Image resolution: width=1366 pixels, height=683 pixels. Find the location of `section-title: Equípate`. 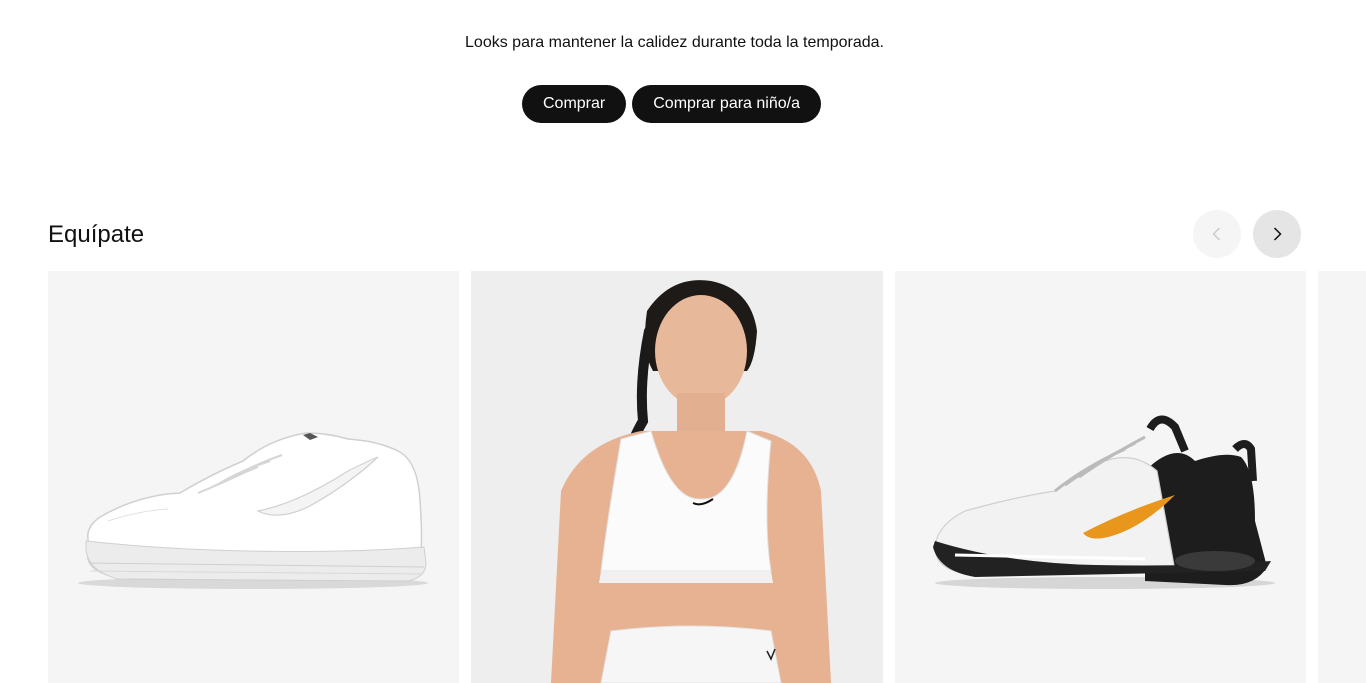

section-title: Equípate is located at coordinates (96, 234).